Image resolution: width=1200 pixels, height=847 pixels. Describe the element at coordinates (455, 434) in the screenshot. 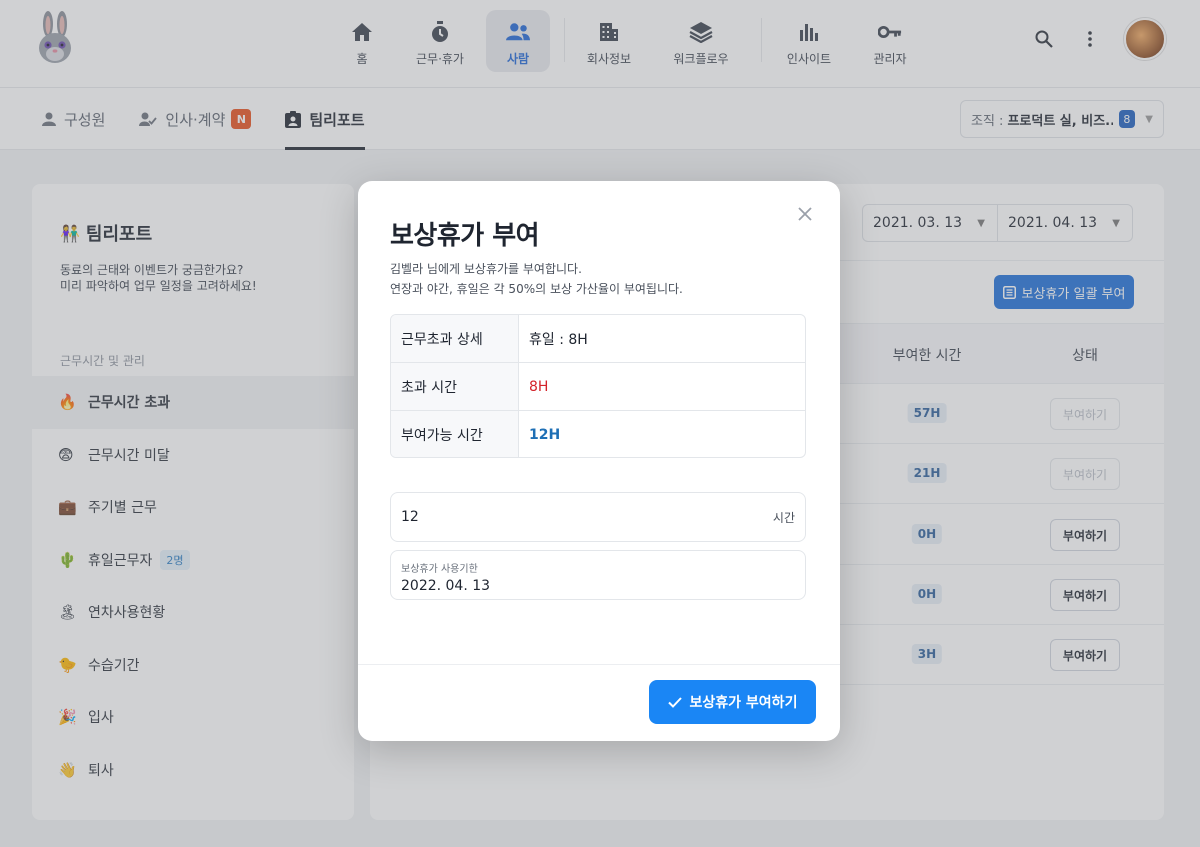

I see `detail-key: 부여가능 시간` at that location.